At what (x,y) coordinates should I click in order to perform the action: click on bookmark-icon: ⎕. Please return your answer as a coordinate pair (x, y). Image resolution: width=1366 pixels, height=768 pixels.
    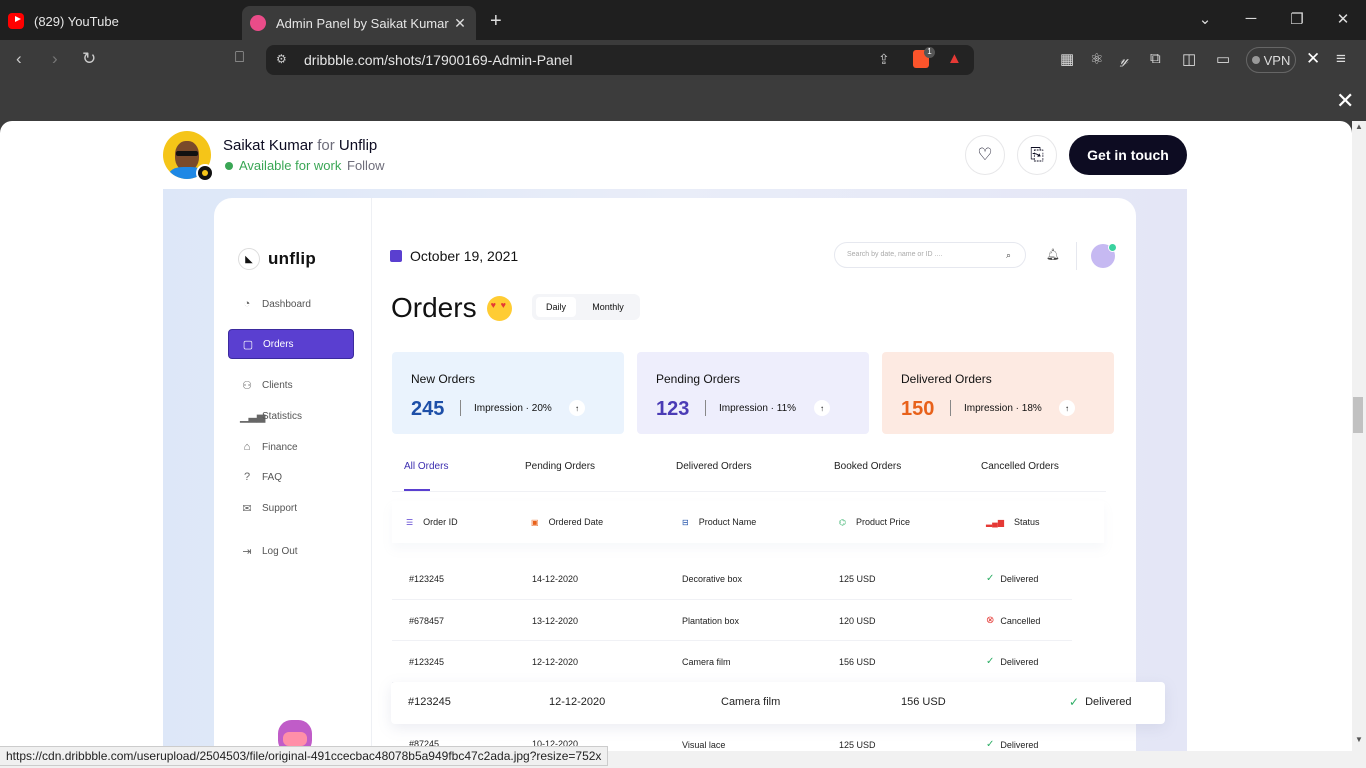
    Looking at the image, I should click on (239, 57).